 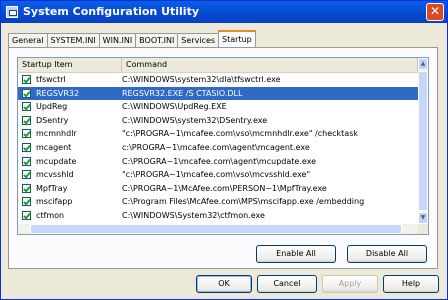 I want to click on tab-boot-ini: BOOT.INI, so click(x=157, y=40).